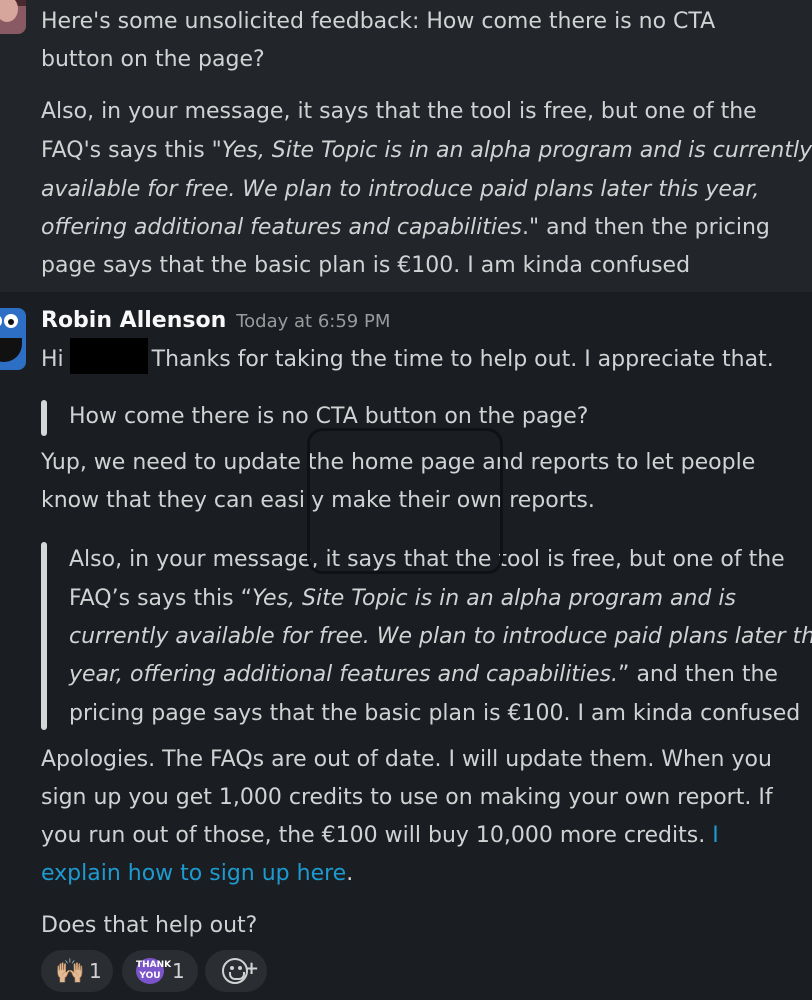 The height and width of the screenshot is (1000, 812). Describe the element at coordinates (350, 873) in the screenshot. I see `text-plain: .` at that location.